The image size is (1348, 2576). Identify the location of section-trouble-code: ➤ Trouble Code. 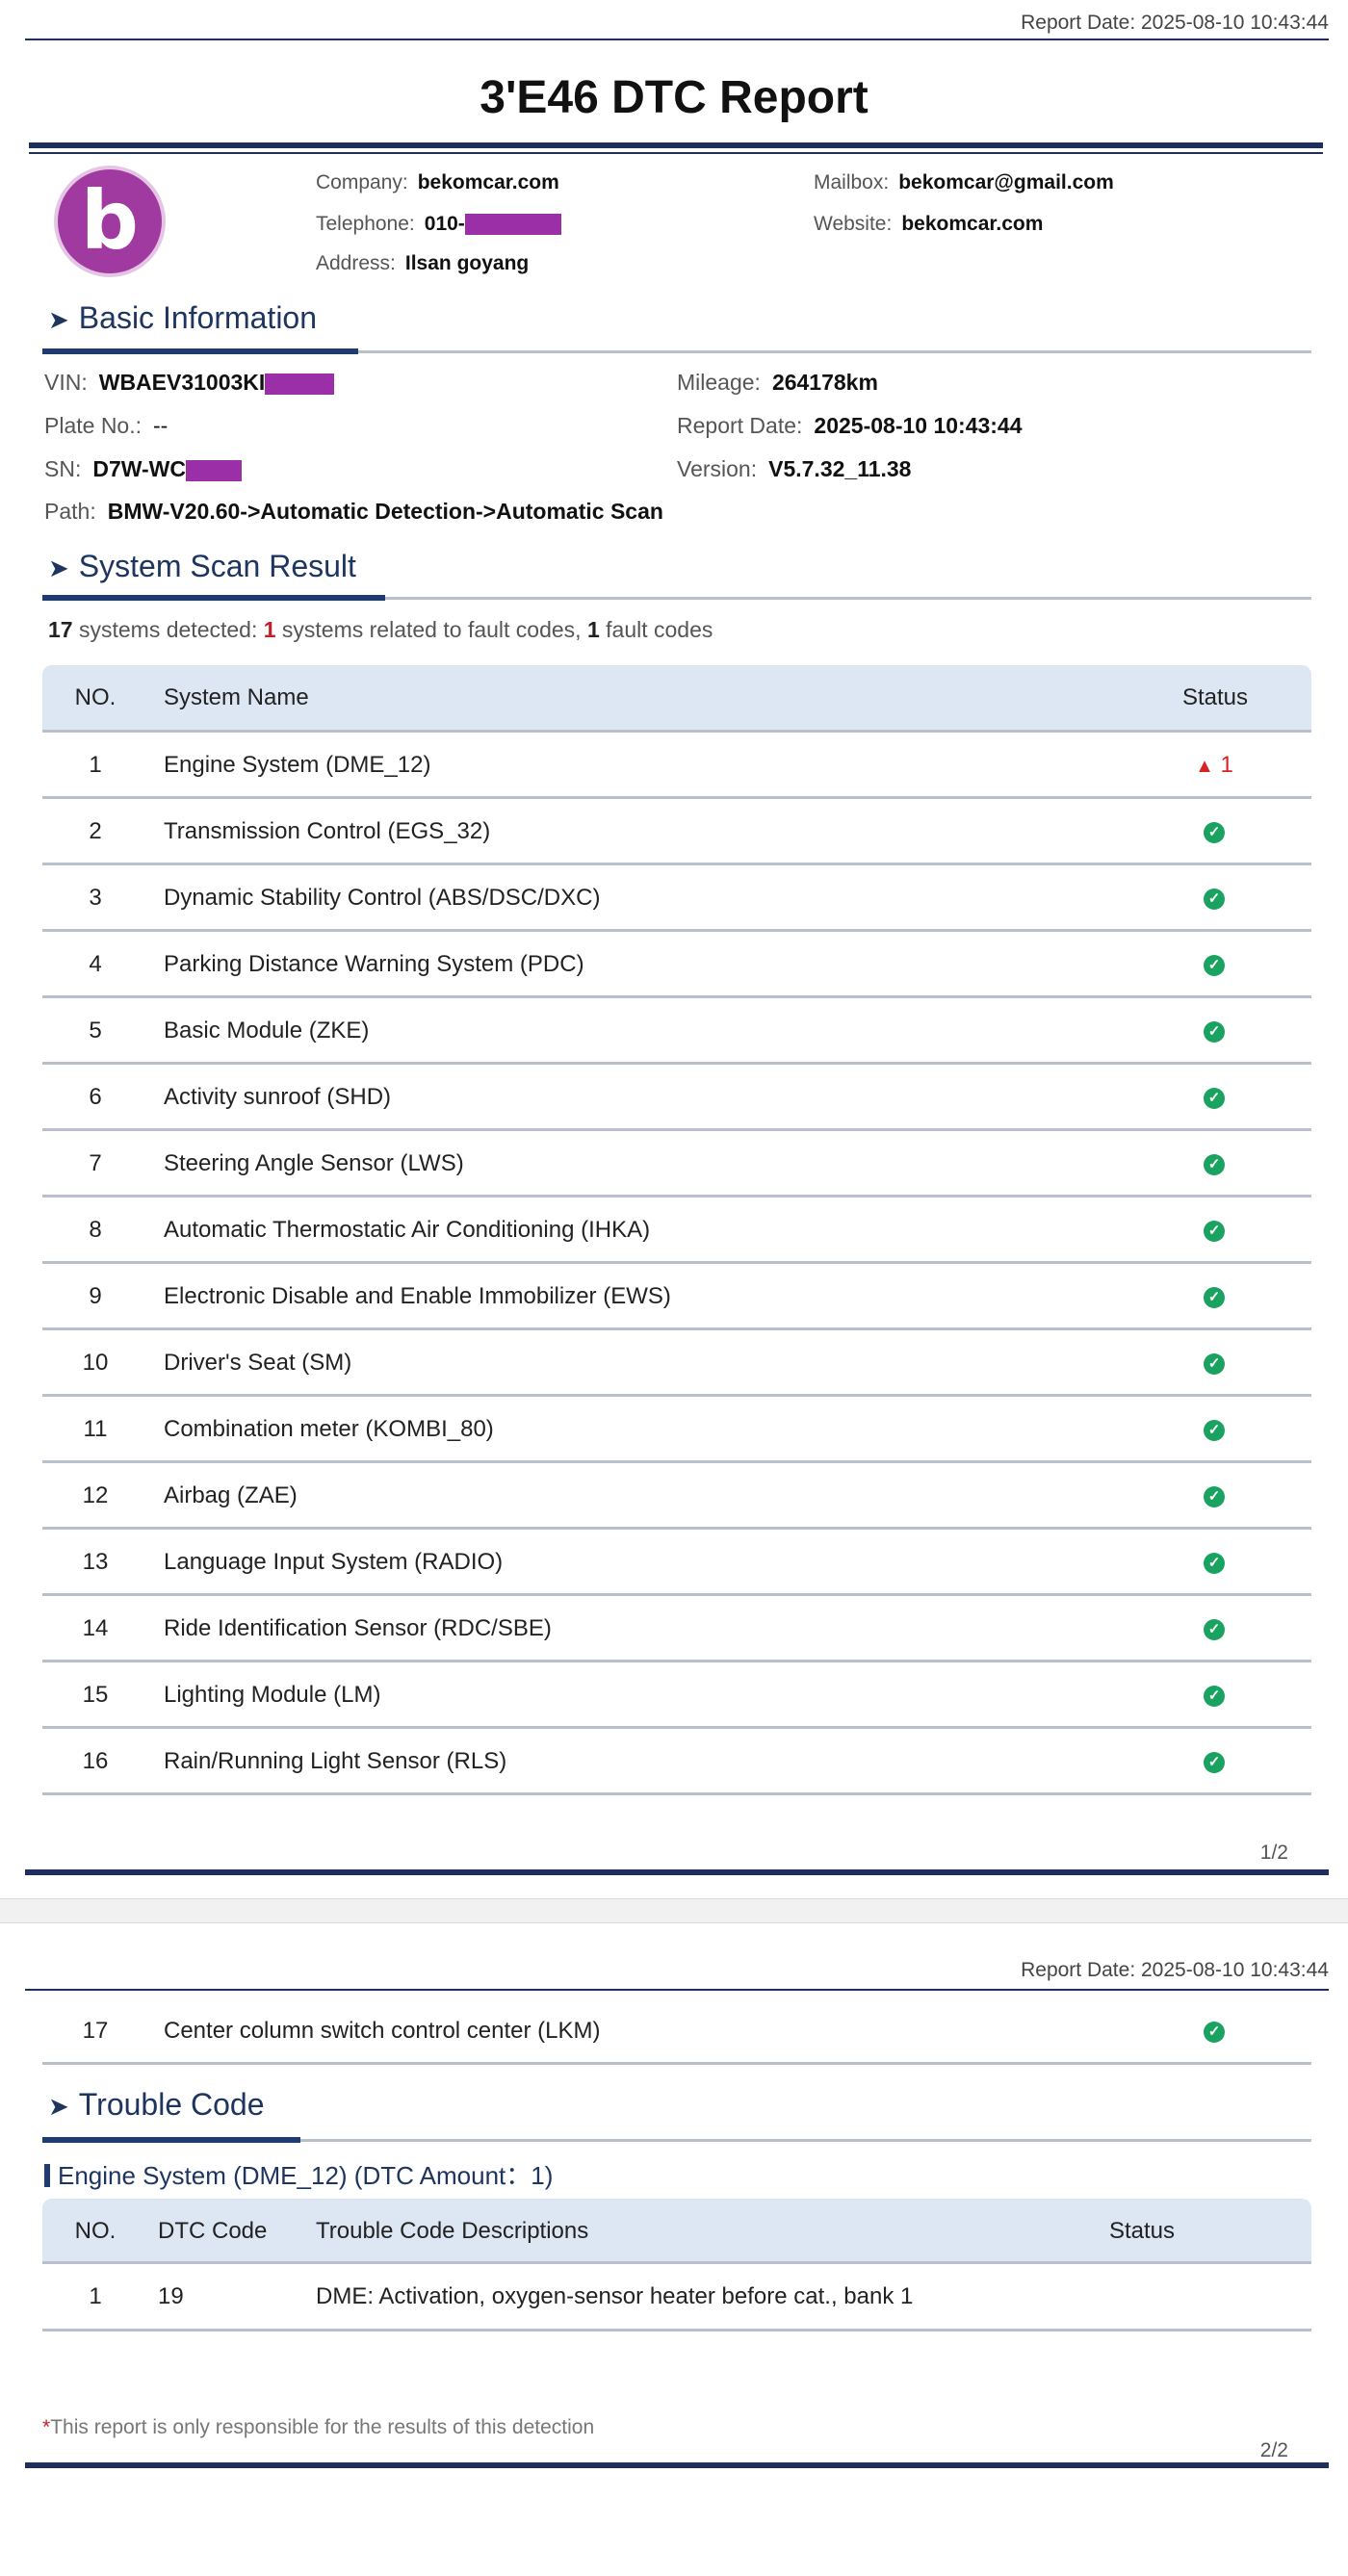
(157, 2104).